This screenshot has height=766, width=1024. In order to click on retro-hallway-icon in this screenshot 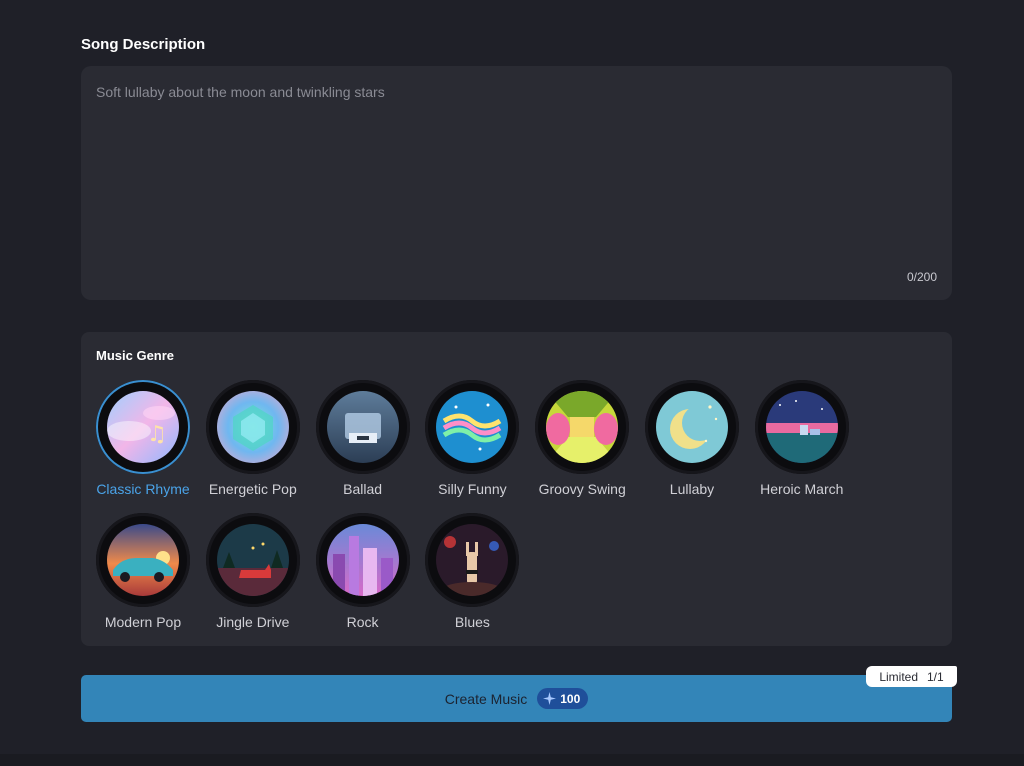, I will do `click(582, 427)`.